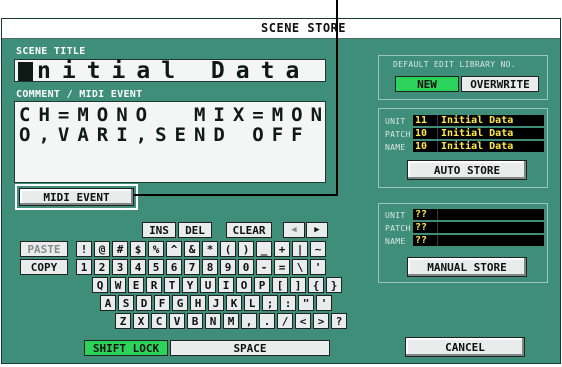 The image size is (562, 367). What do you see at coordinates (100, 285) in the screenshot?
I see `keyboard-key: Q` at bounding box center [100, 285].